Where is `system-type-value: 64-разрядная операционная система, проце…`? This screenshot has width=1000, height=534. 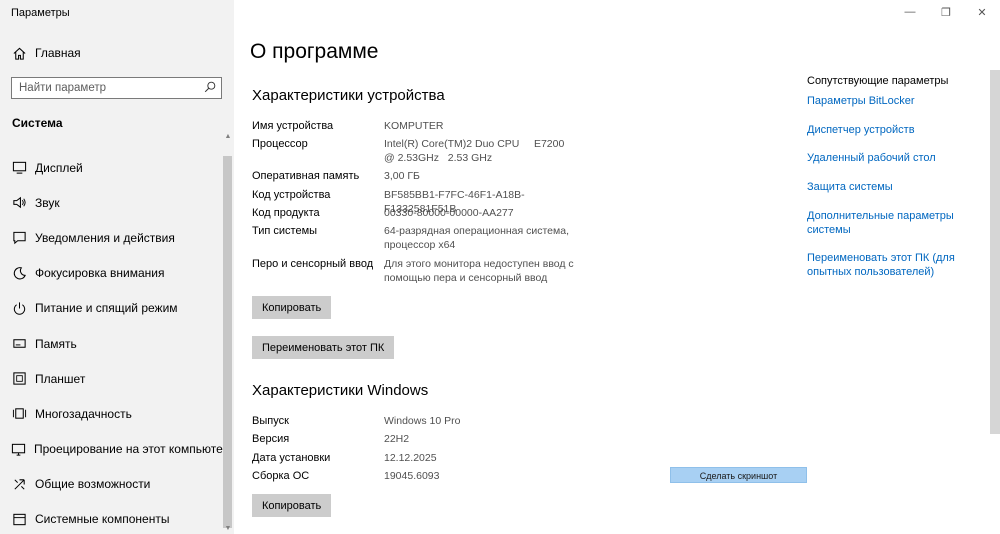
system-type-value: 64-разрядная операционная система, проце… is located at coordinates (477, 238).